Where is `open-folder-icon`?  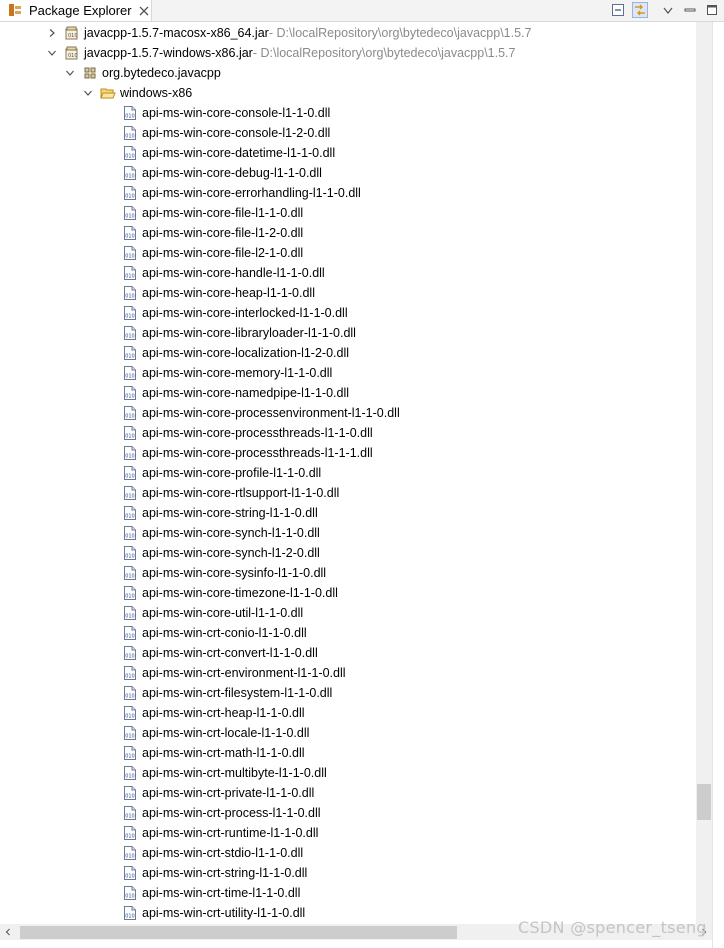
open-folder-icon is located at coordinates (108, 93).